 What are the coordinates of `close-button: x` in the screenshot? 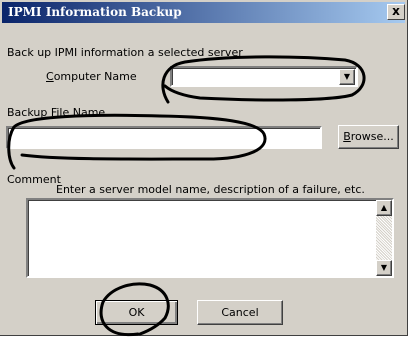 It's located at (396, 12).